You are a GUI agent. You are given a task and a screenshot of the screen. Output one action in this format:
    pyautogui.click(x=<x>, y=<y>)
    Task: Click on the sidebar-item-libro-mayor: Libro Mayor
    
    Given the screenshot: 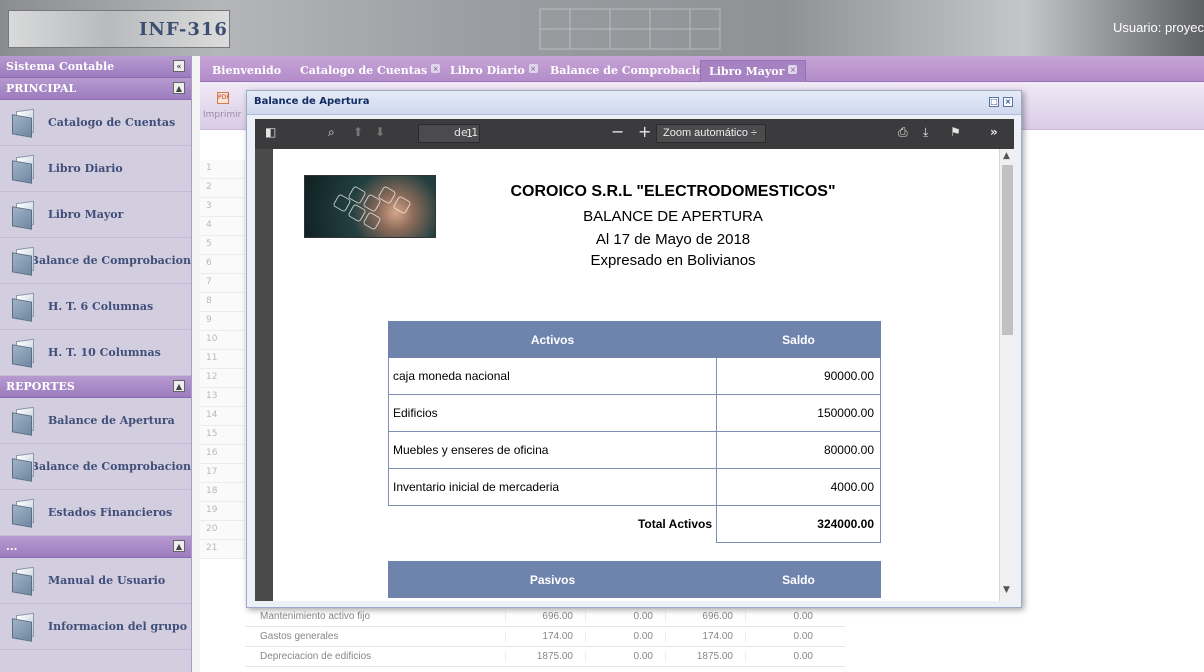 What is the action you would take?
    pyautogui.click(x=95, y=215)
    